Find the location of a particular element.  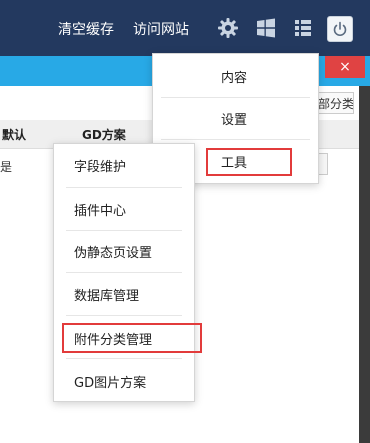

tools-highlight-box is located at coordinates (249, 162).